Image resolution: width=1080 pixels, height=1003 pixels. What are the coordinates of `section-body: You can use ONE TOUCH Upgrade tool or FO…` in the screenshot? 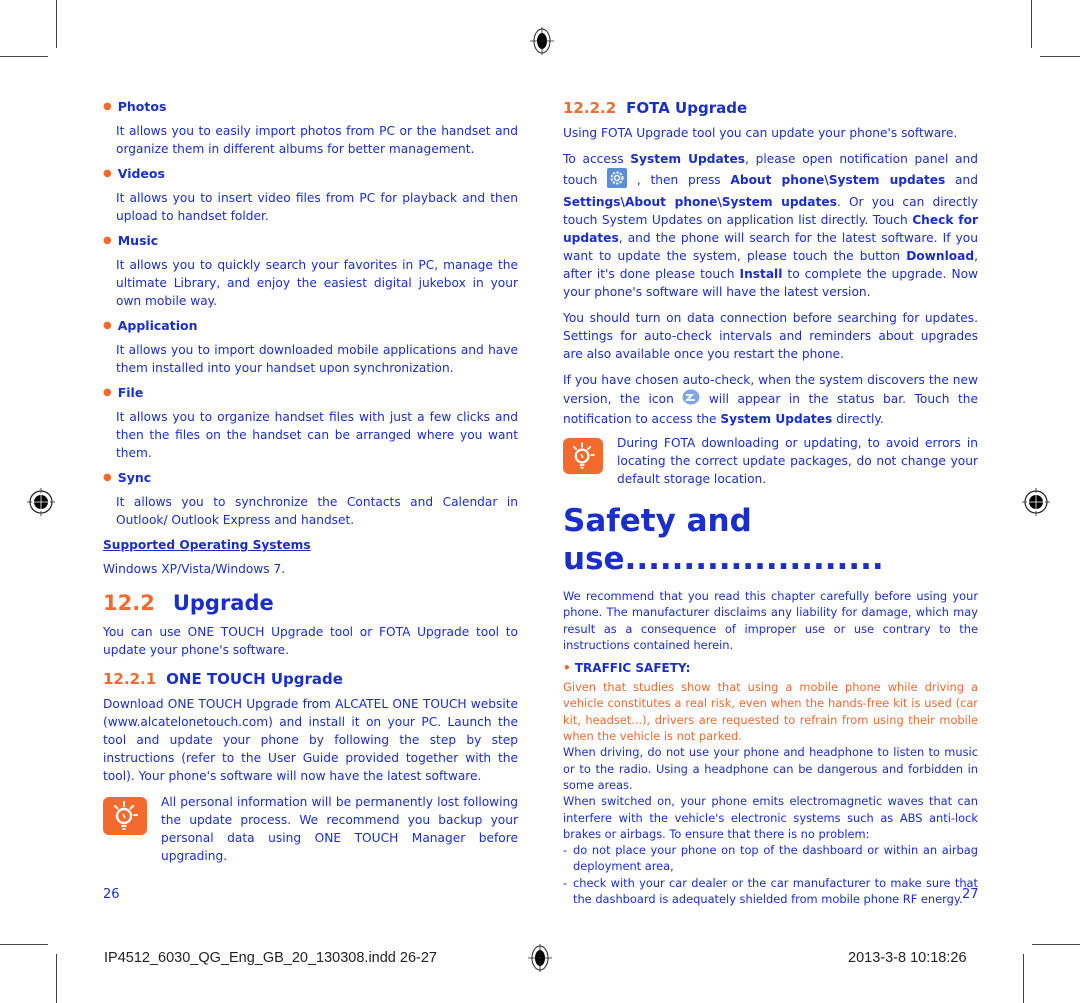 It's located at (310, 641).